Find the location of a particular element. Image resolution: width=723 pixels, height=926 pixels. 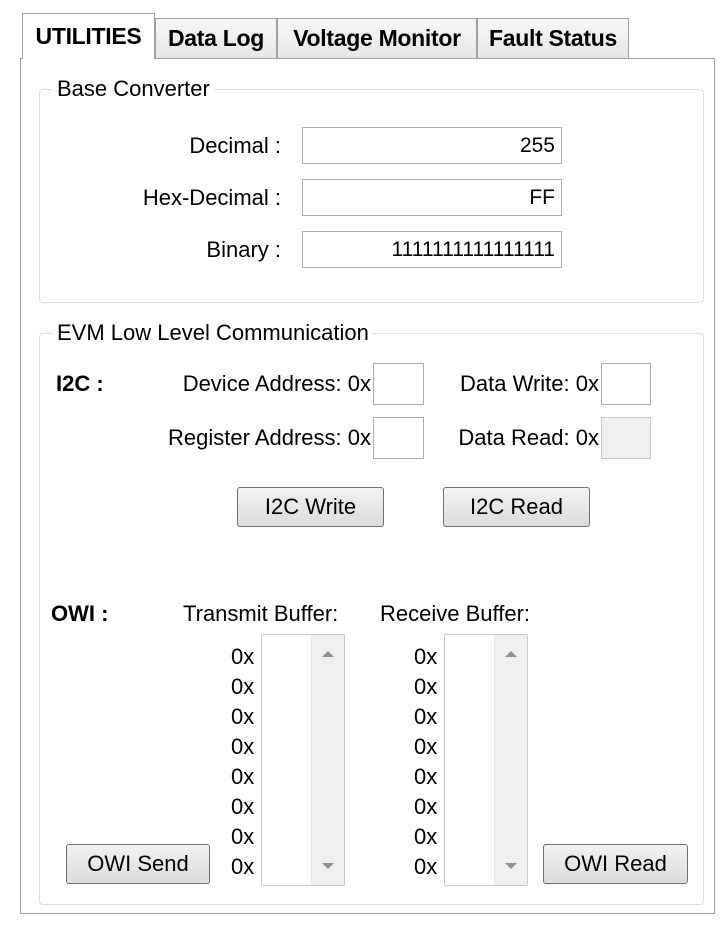

receive-buffer-list is located at coordinates (486, 760).